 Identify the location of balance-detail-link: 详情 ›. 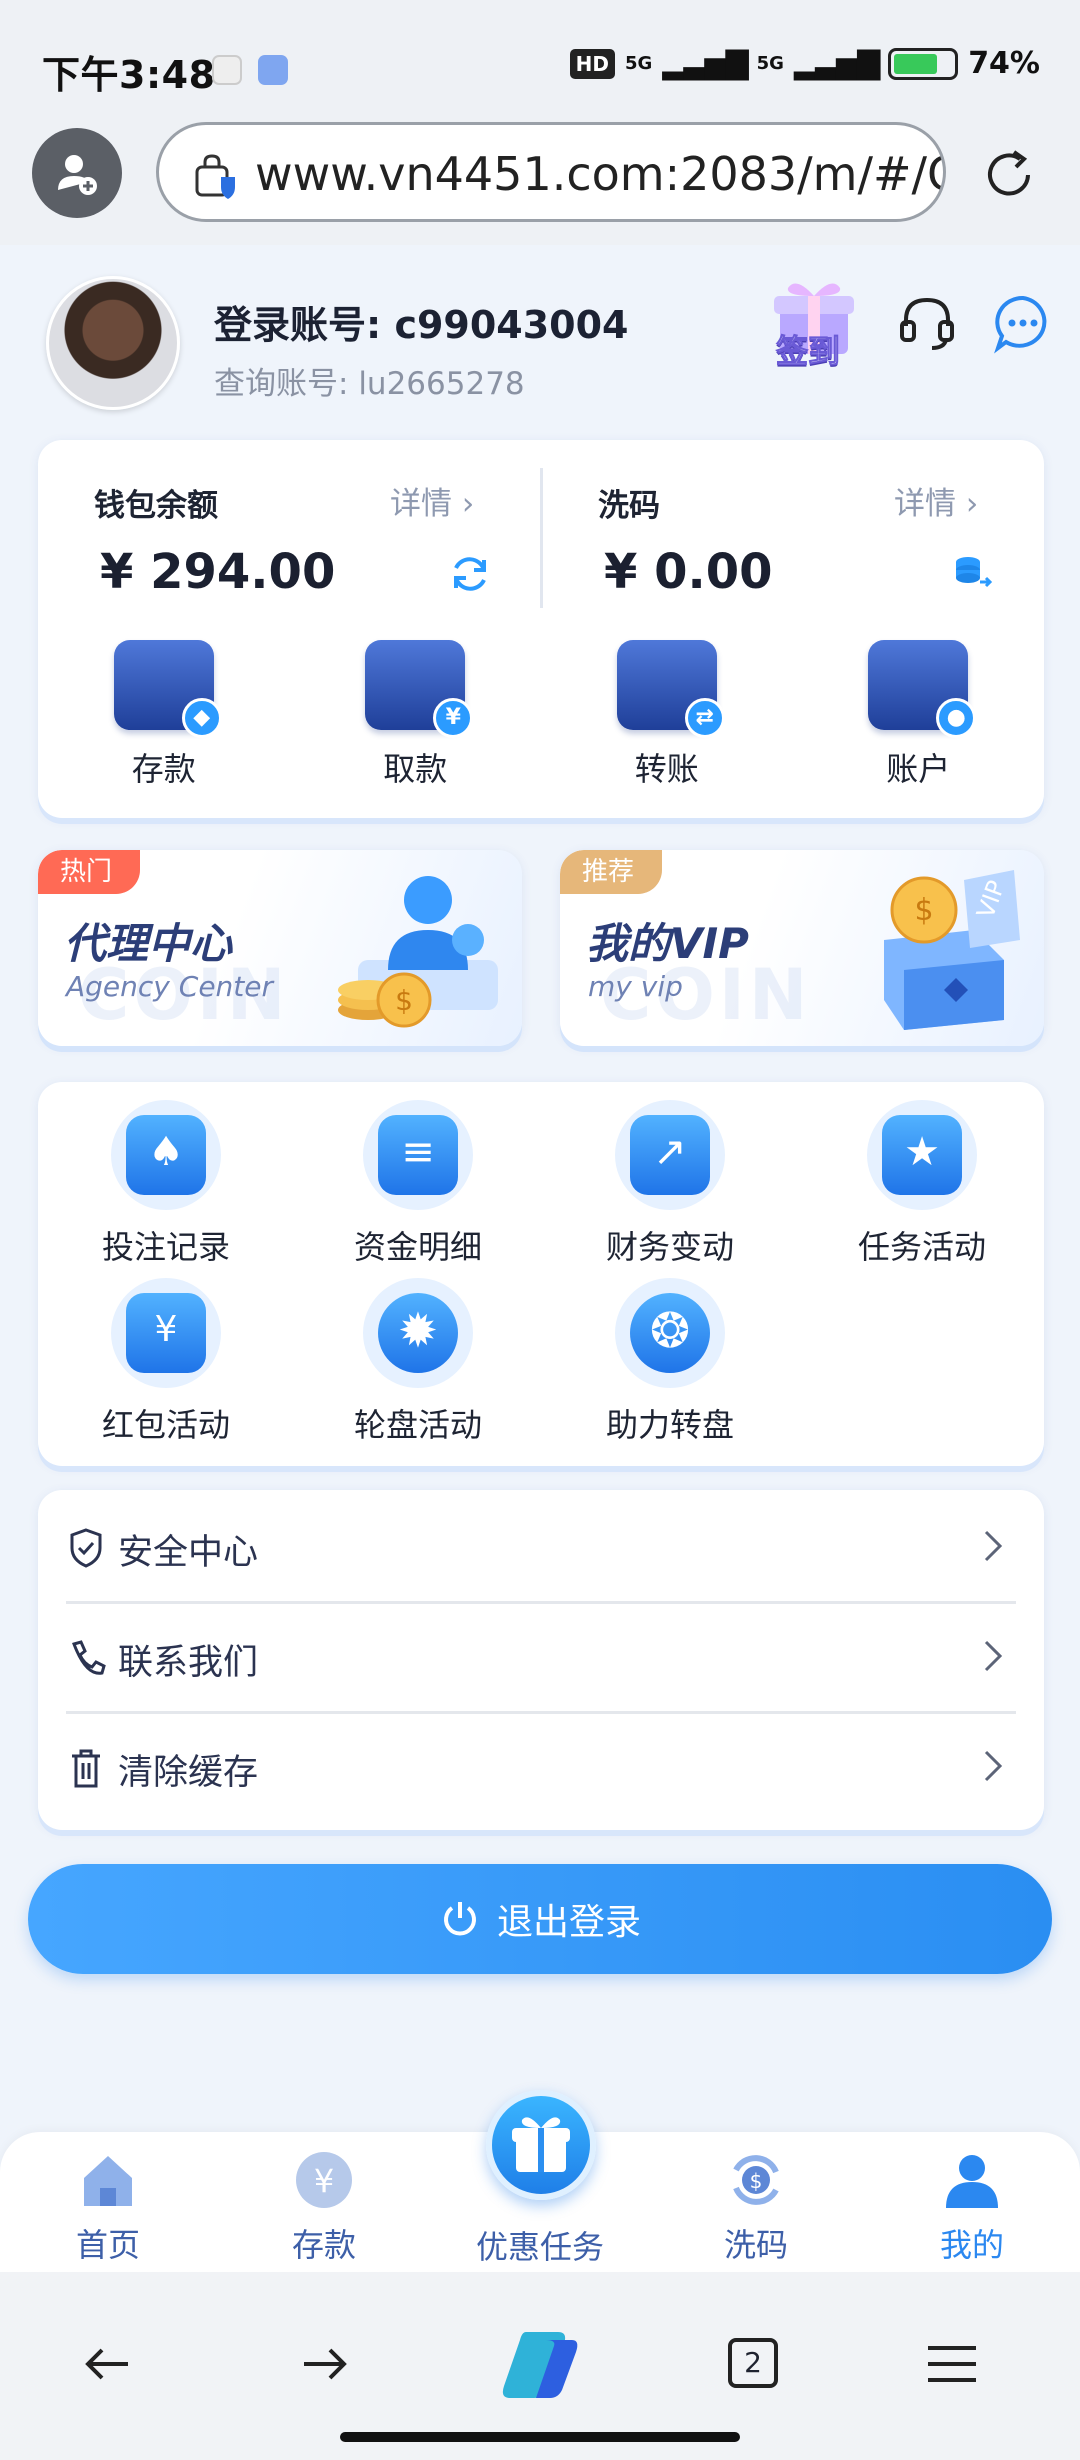
(432, 500).